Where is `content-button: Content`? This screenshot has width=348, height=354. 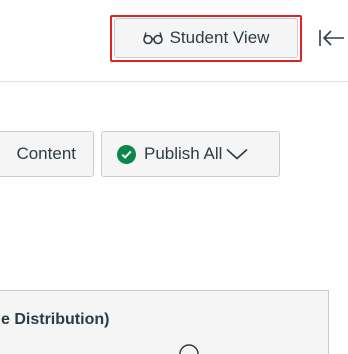 content-button: Content is located at coordinates (47, 154).